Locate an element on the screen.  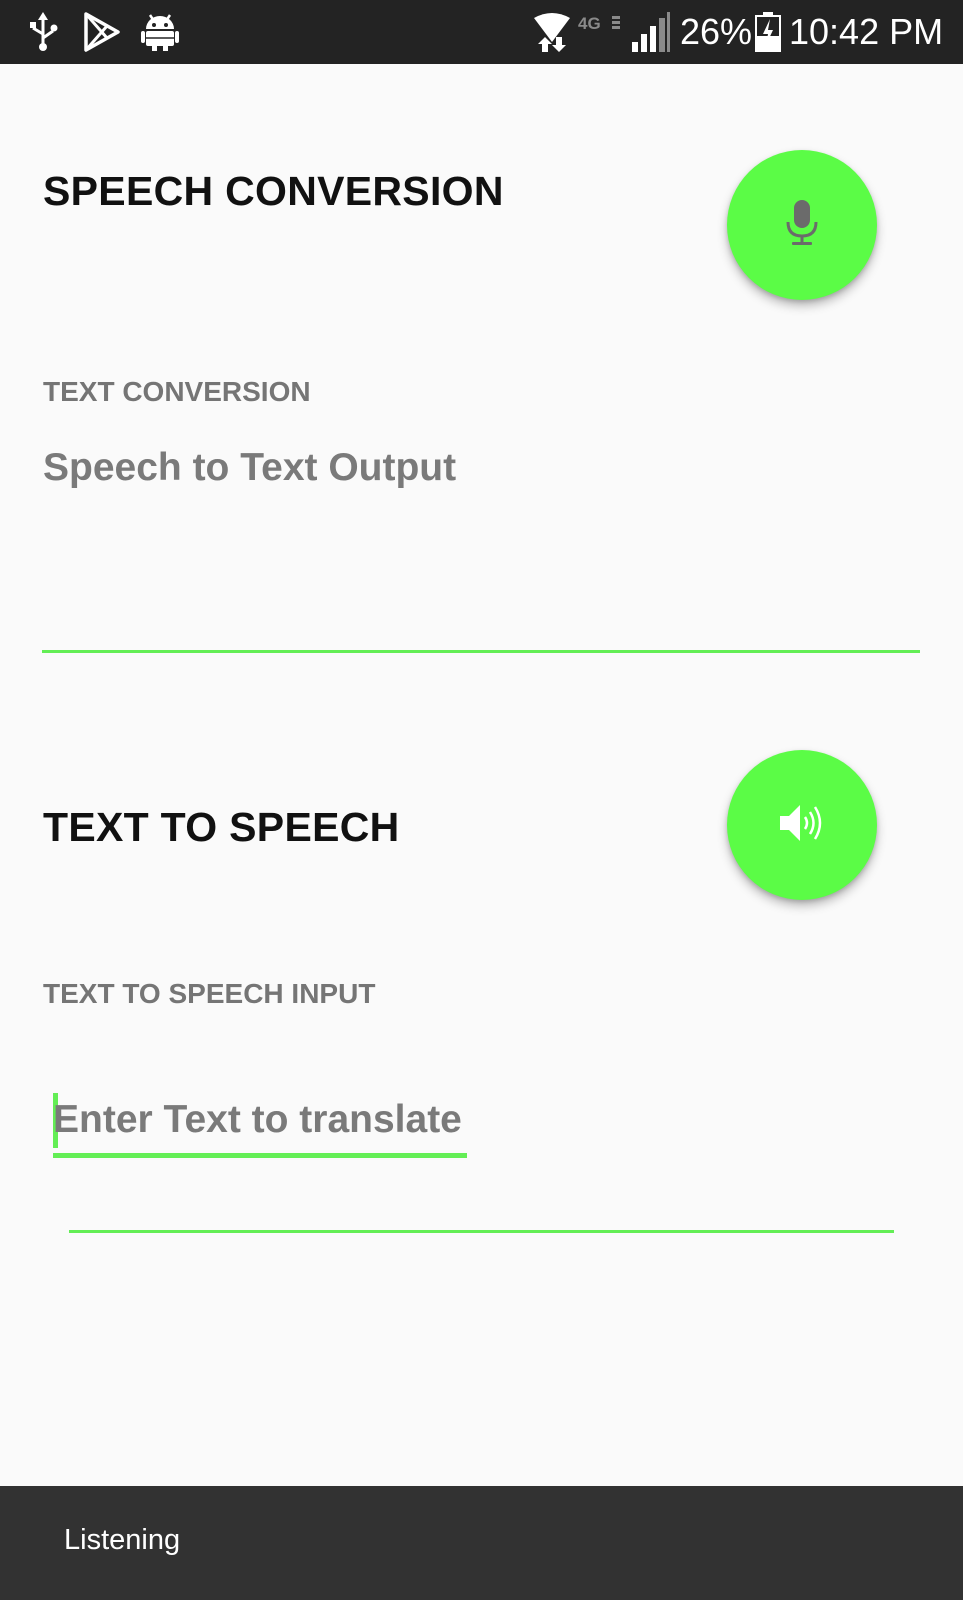
speech-output-underline is located at coordinates (481, 651).